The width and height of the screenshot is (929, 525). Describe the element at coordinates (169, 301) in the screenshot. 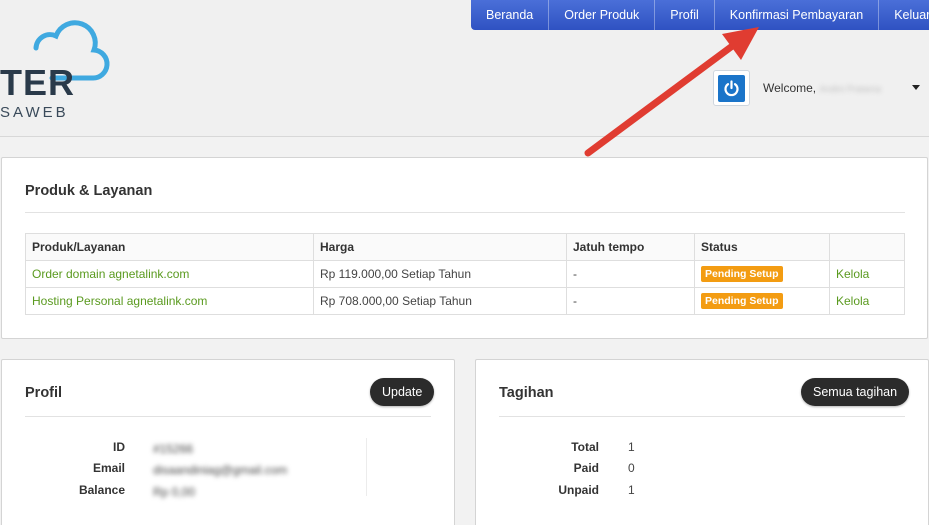

I see `product-link: Hosting Personal agnetalink.com` at that location.